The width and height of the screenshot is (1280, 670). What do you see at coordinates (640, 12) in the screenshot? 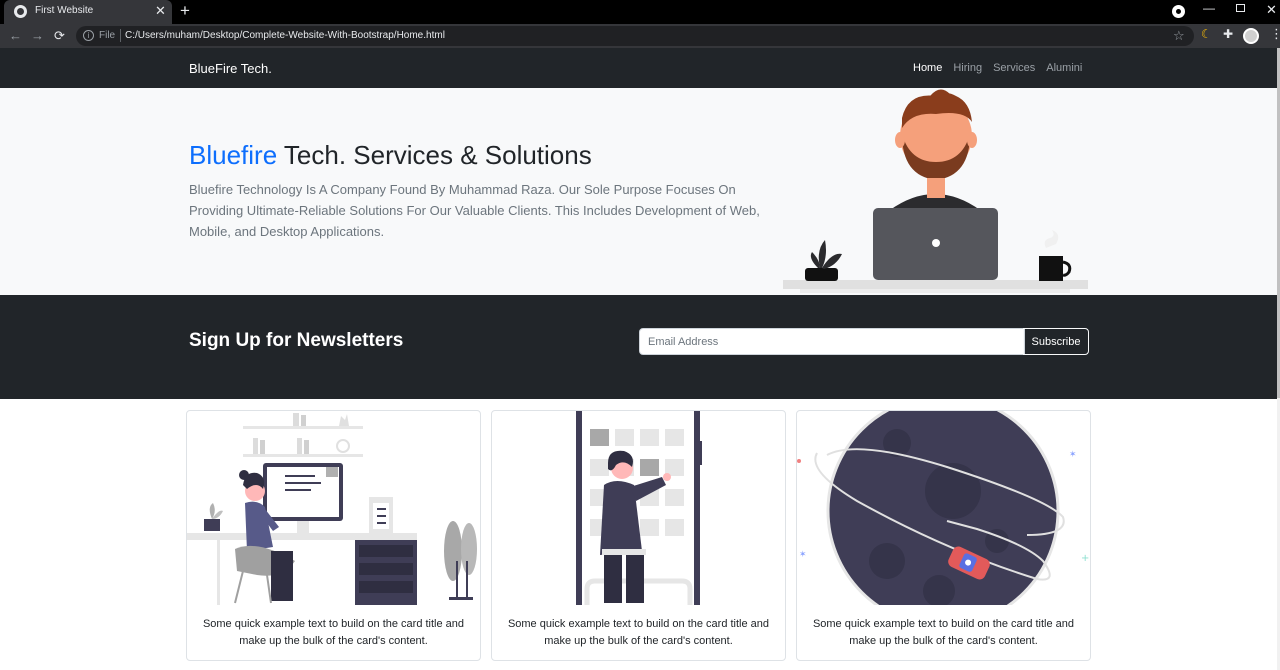
I see `browser-tab-bar: First Website ✕ + — ✕` at bounding box center [640, 12].